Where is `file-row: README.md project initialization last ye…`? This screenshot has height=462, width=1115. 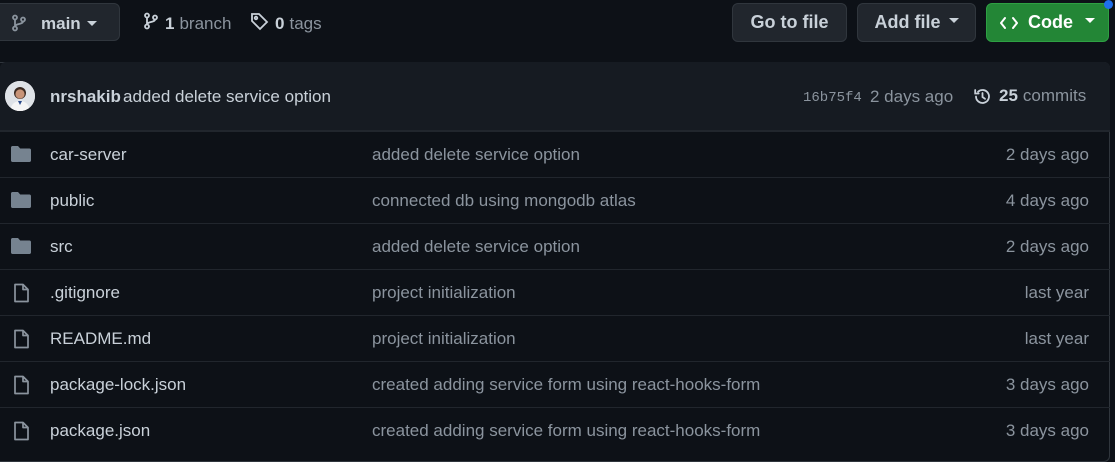 file-row: README.md project initialization last ye… is located at coordinates (555, 338).